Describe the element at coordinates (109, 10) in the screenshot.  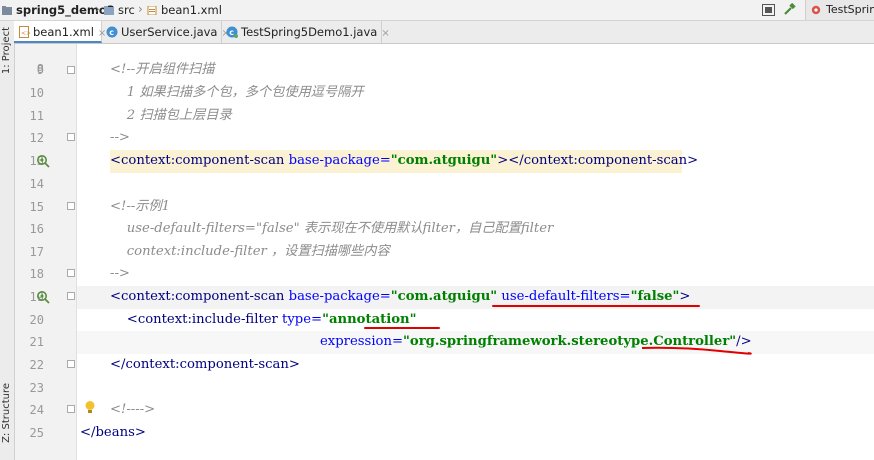
I see `folder-icon` at that location.